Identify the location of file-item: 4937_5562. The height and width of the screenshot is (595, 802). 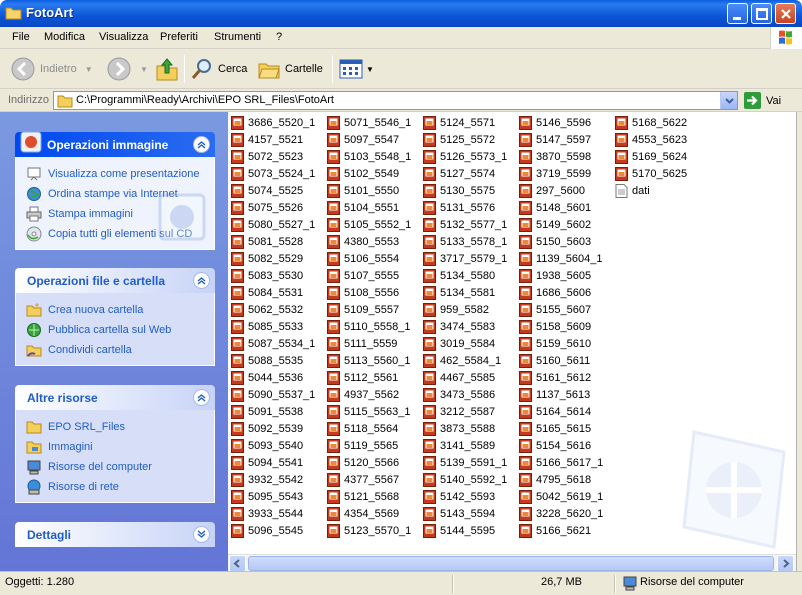
(369, 394).